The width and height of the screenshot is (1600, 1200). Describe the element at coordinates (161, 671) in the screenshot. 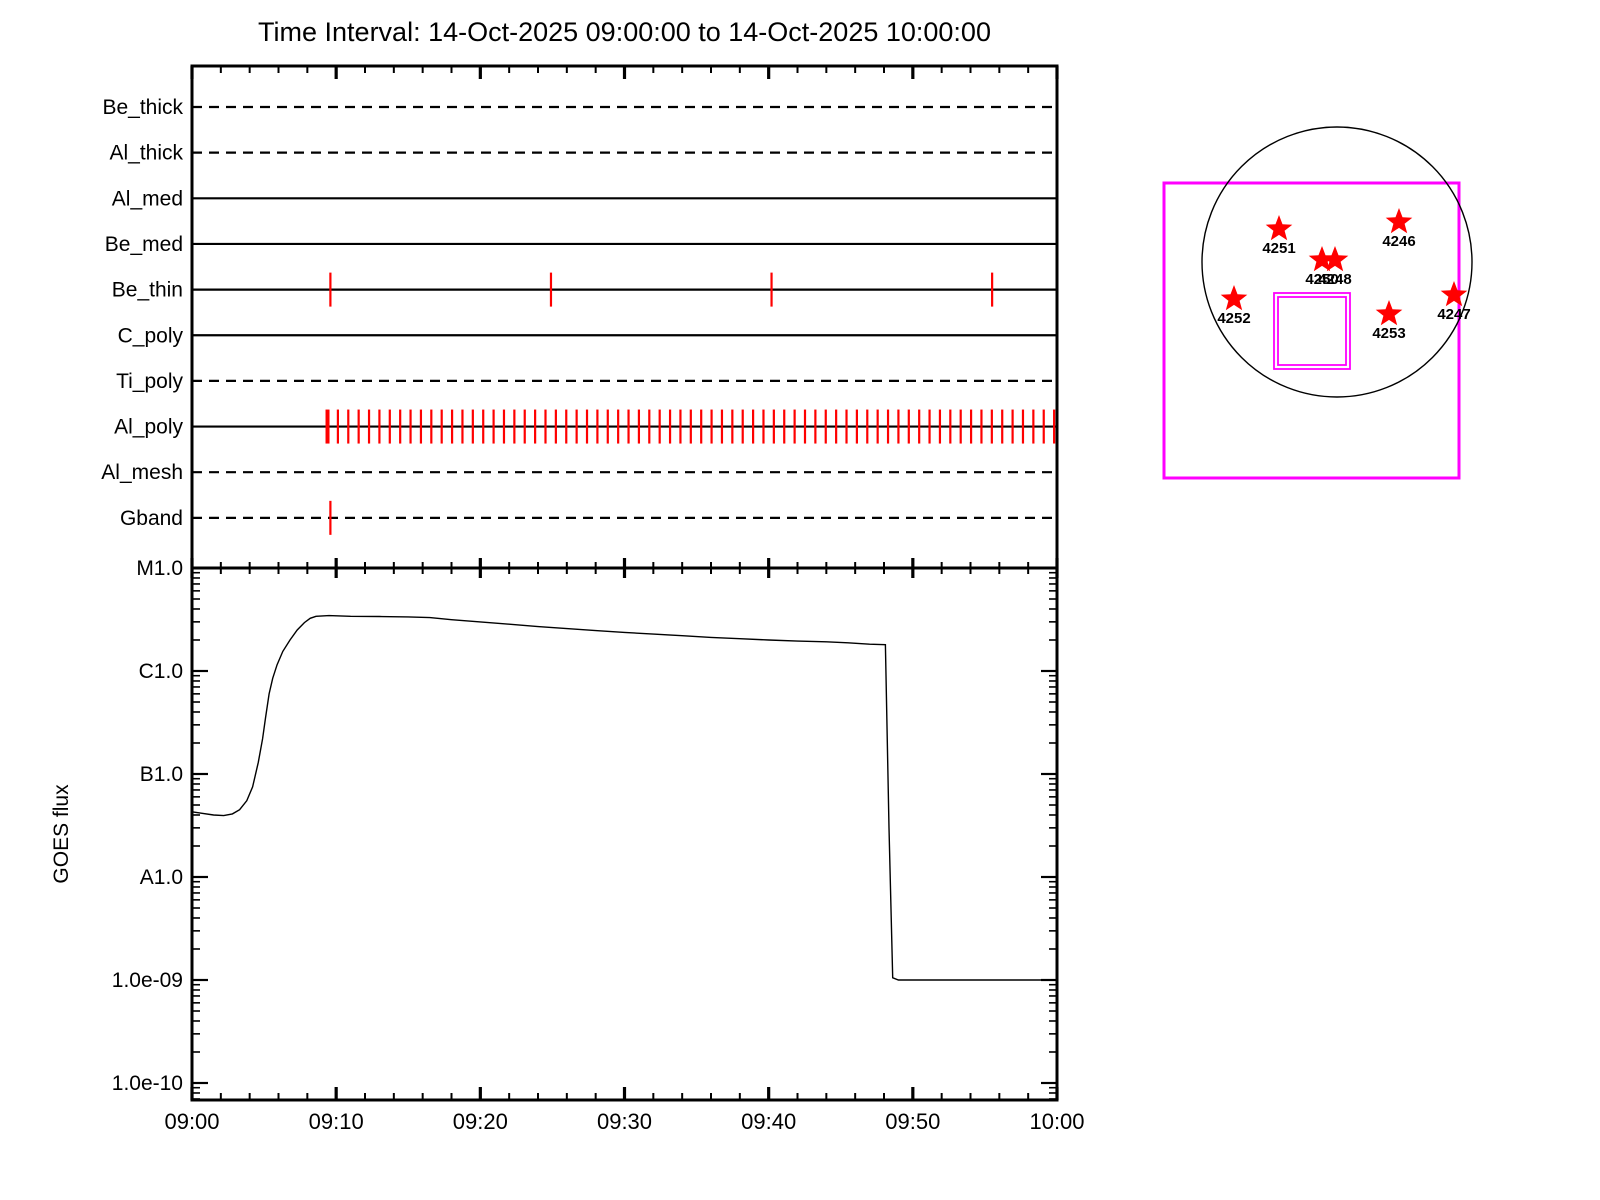

I see `y-axis-label: C1.0` at that location.